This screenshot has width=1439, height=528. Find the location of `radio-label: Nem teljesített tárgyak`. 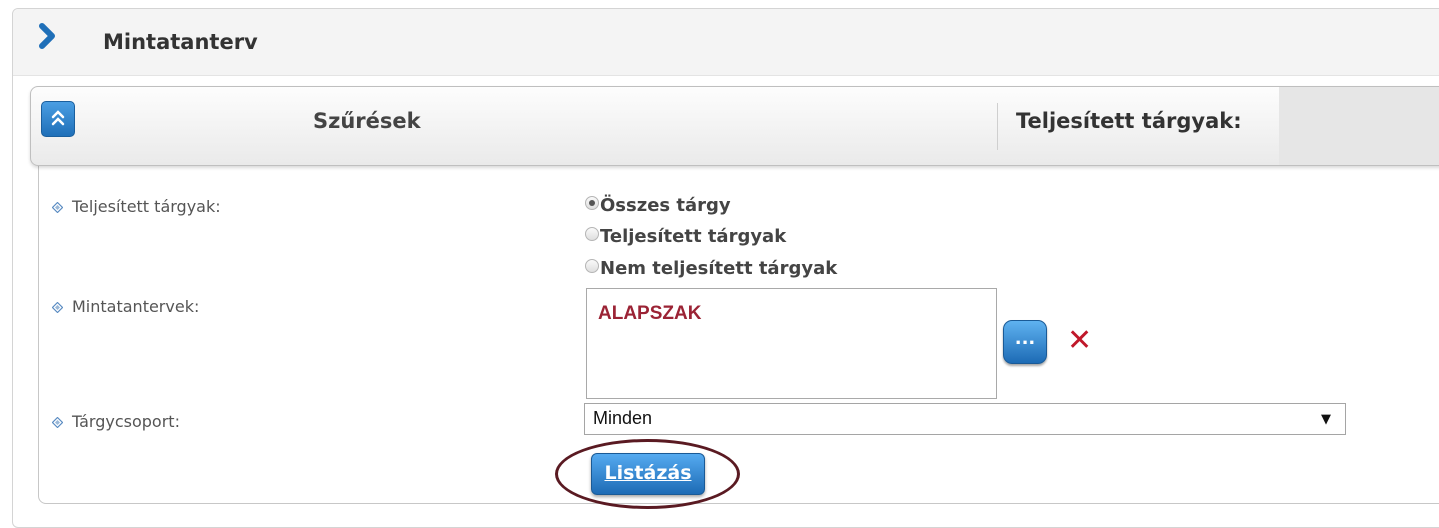

radio-label: Nem teljesített tárgyak is located at coordinates (719, 268).